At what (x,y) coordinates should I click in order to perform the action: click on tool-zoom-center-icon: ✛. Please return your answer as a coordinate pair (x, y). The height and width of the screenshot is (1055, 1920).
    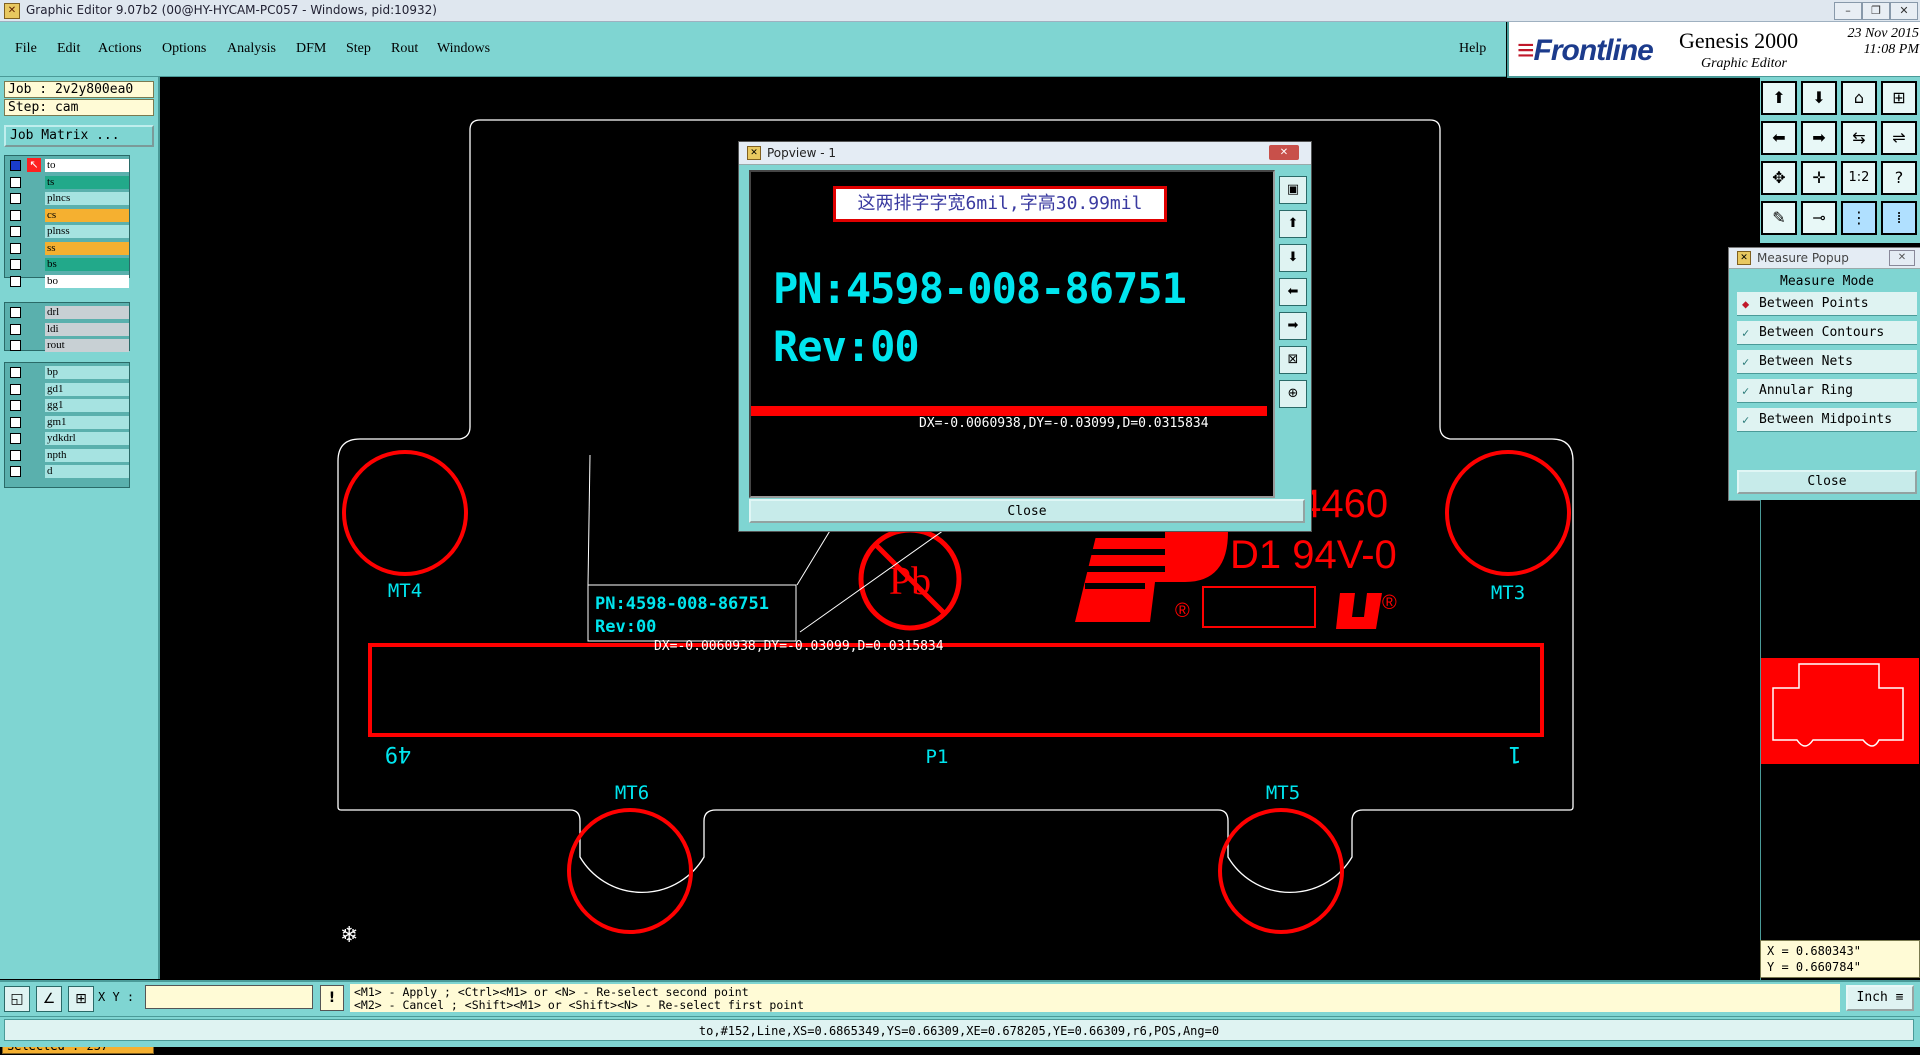
    Looking at the image, I should click on (1819, 178).